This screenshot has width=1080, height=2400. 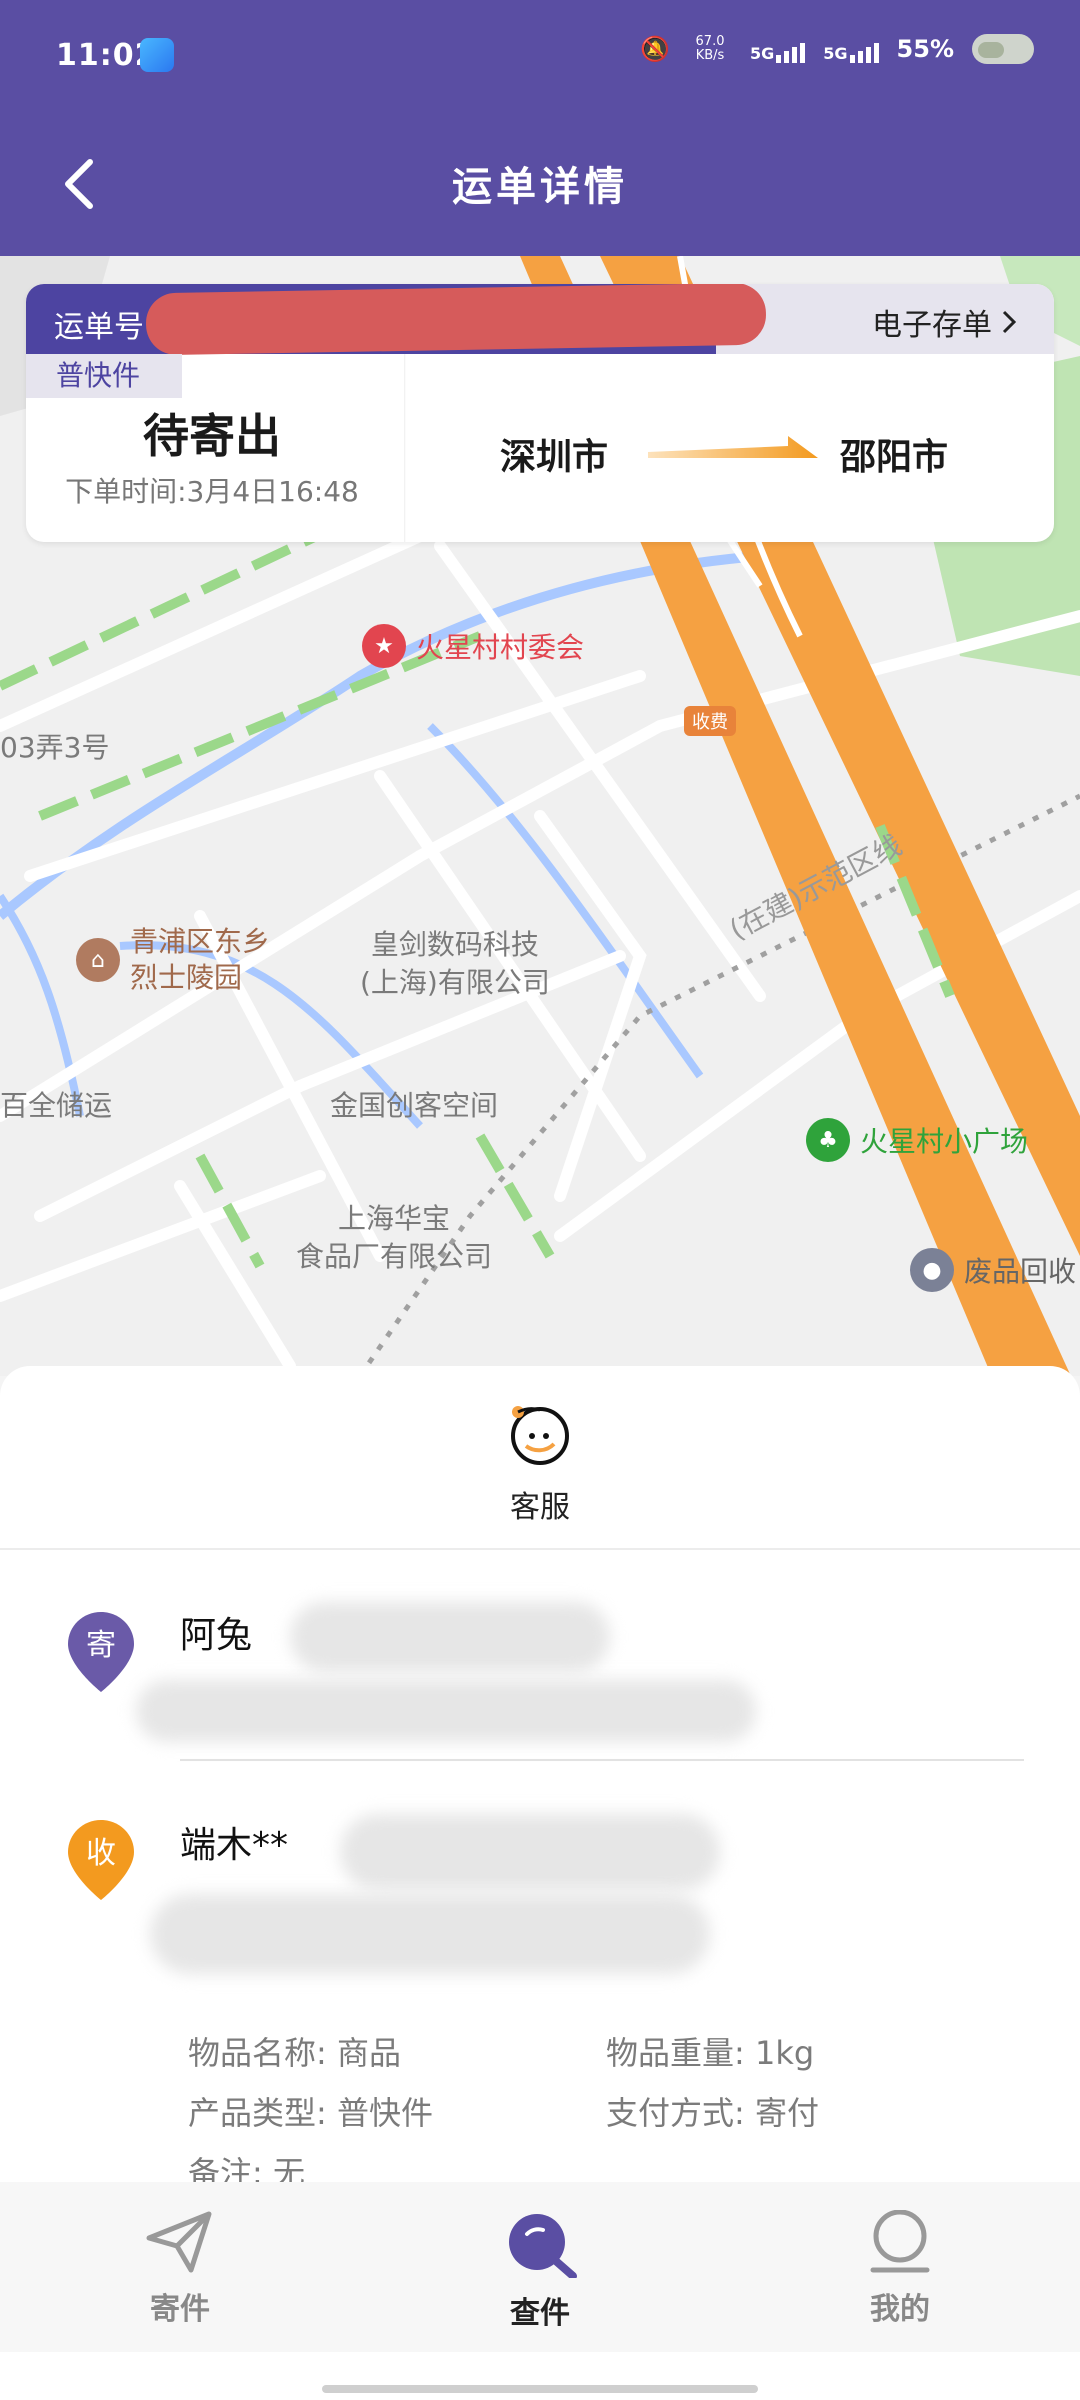 I want to click on order-header: 运单号 电子存单, so click(x=540, y=320).